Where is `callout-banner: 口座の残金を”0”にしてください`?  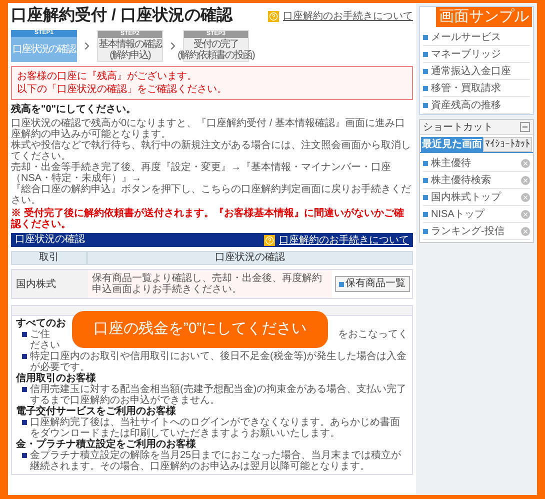 callout-banner: 口座の残金を”0”にしてください is located at coordinates (200, 329).